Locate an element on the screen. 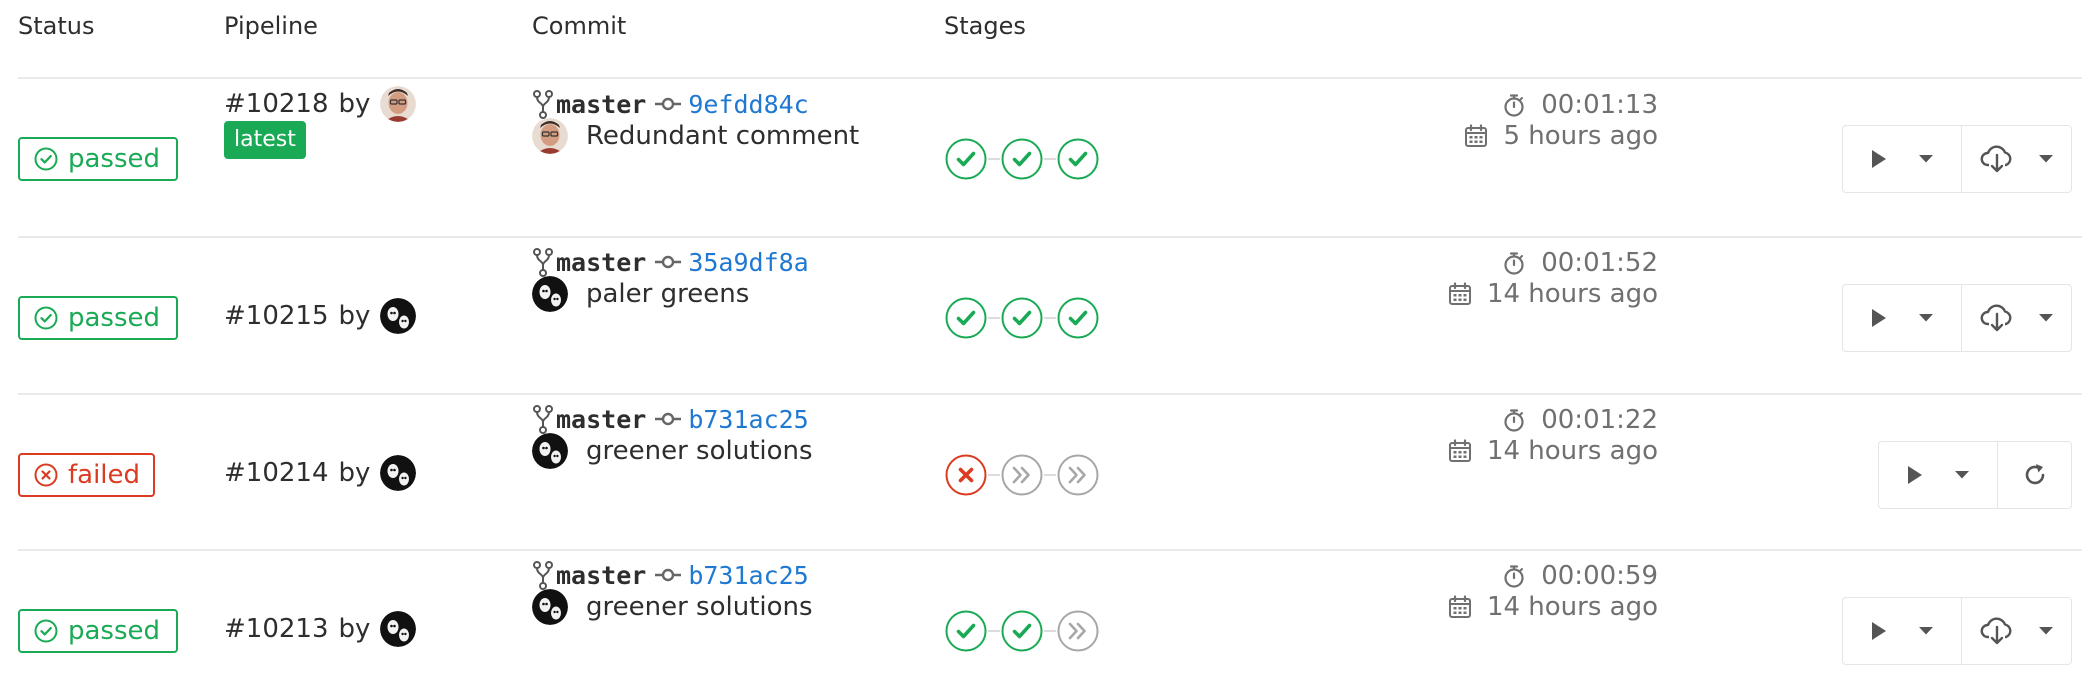 Image resolution: width=2082 pixels, height=688 pixels. pipeline-duration: 00:01:13 is located at coordinates (1579, 105).